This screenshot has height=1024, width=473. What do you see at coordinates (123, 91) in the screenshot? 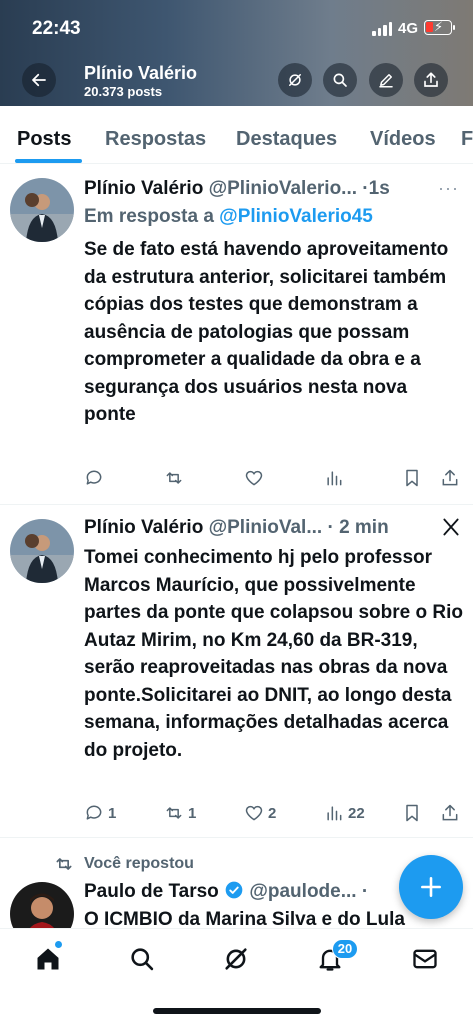
I see `post-count: 20.373 posts` at bounding box center [123, 91].